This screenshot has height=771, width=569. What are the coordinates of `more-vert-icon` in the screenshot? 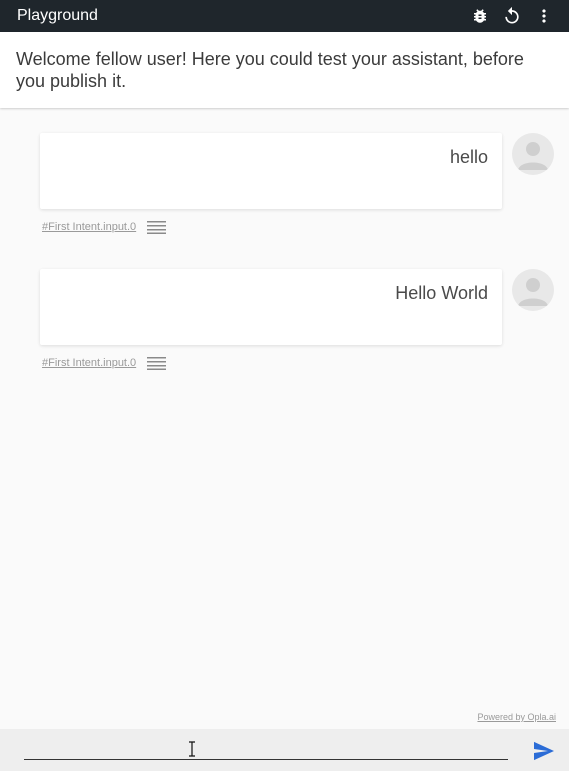 It's located at (544, 16).